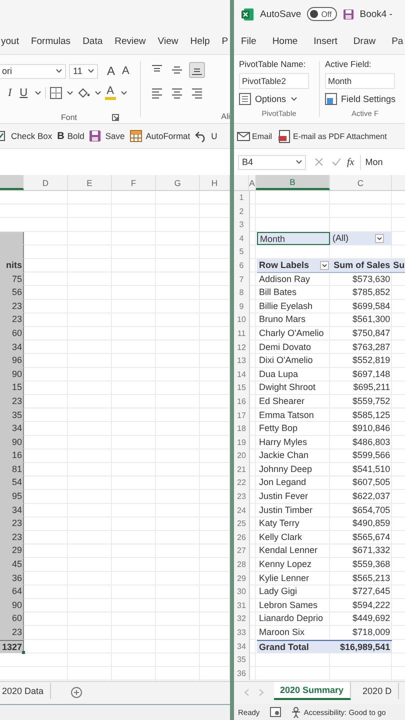 The image size is (405, 720). What do you see at coordinates (10, 93) in the screenshot?
I see `italic-button: I` at bounding box center [10, 93].